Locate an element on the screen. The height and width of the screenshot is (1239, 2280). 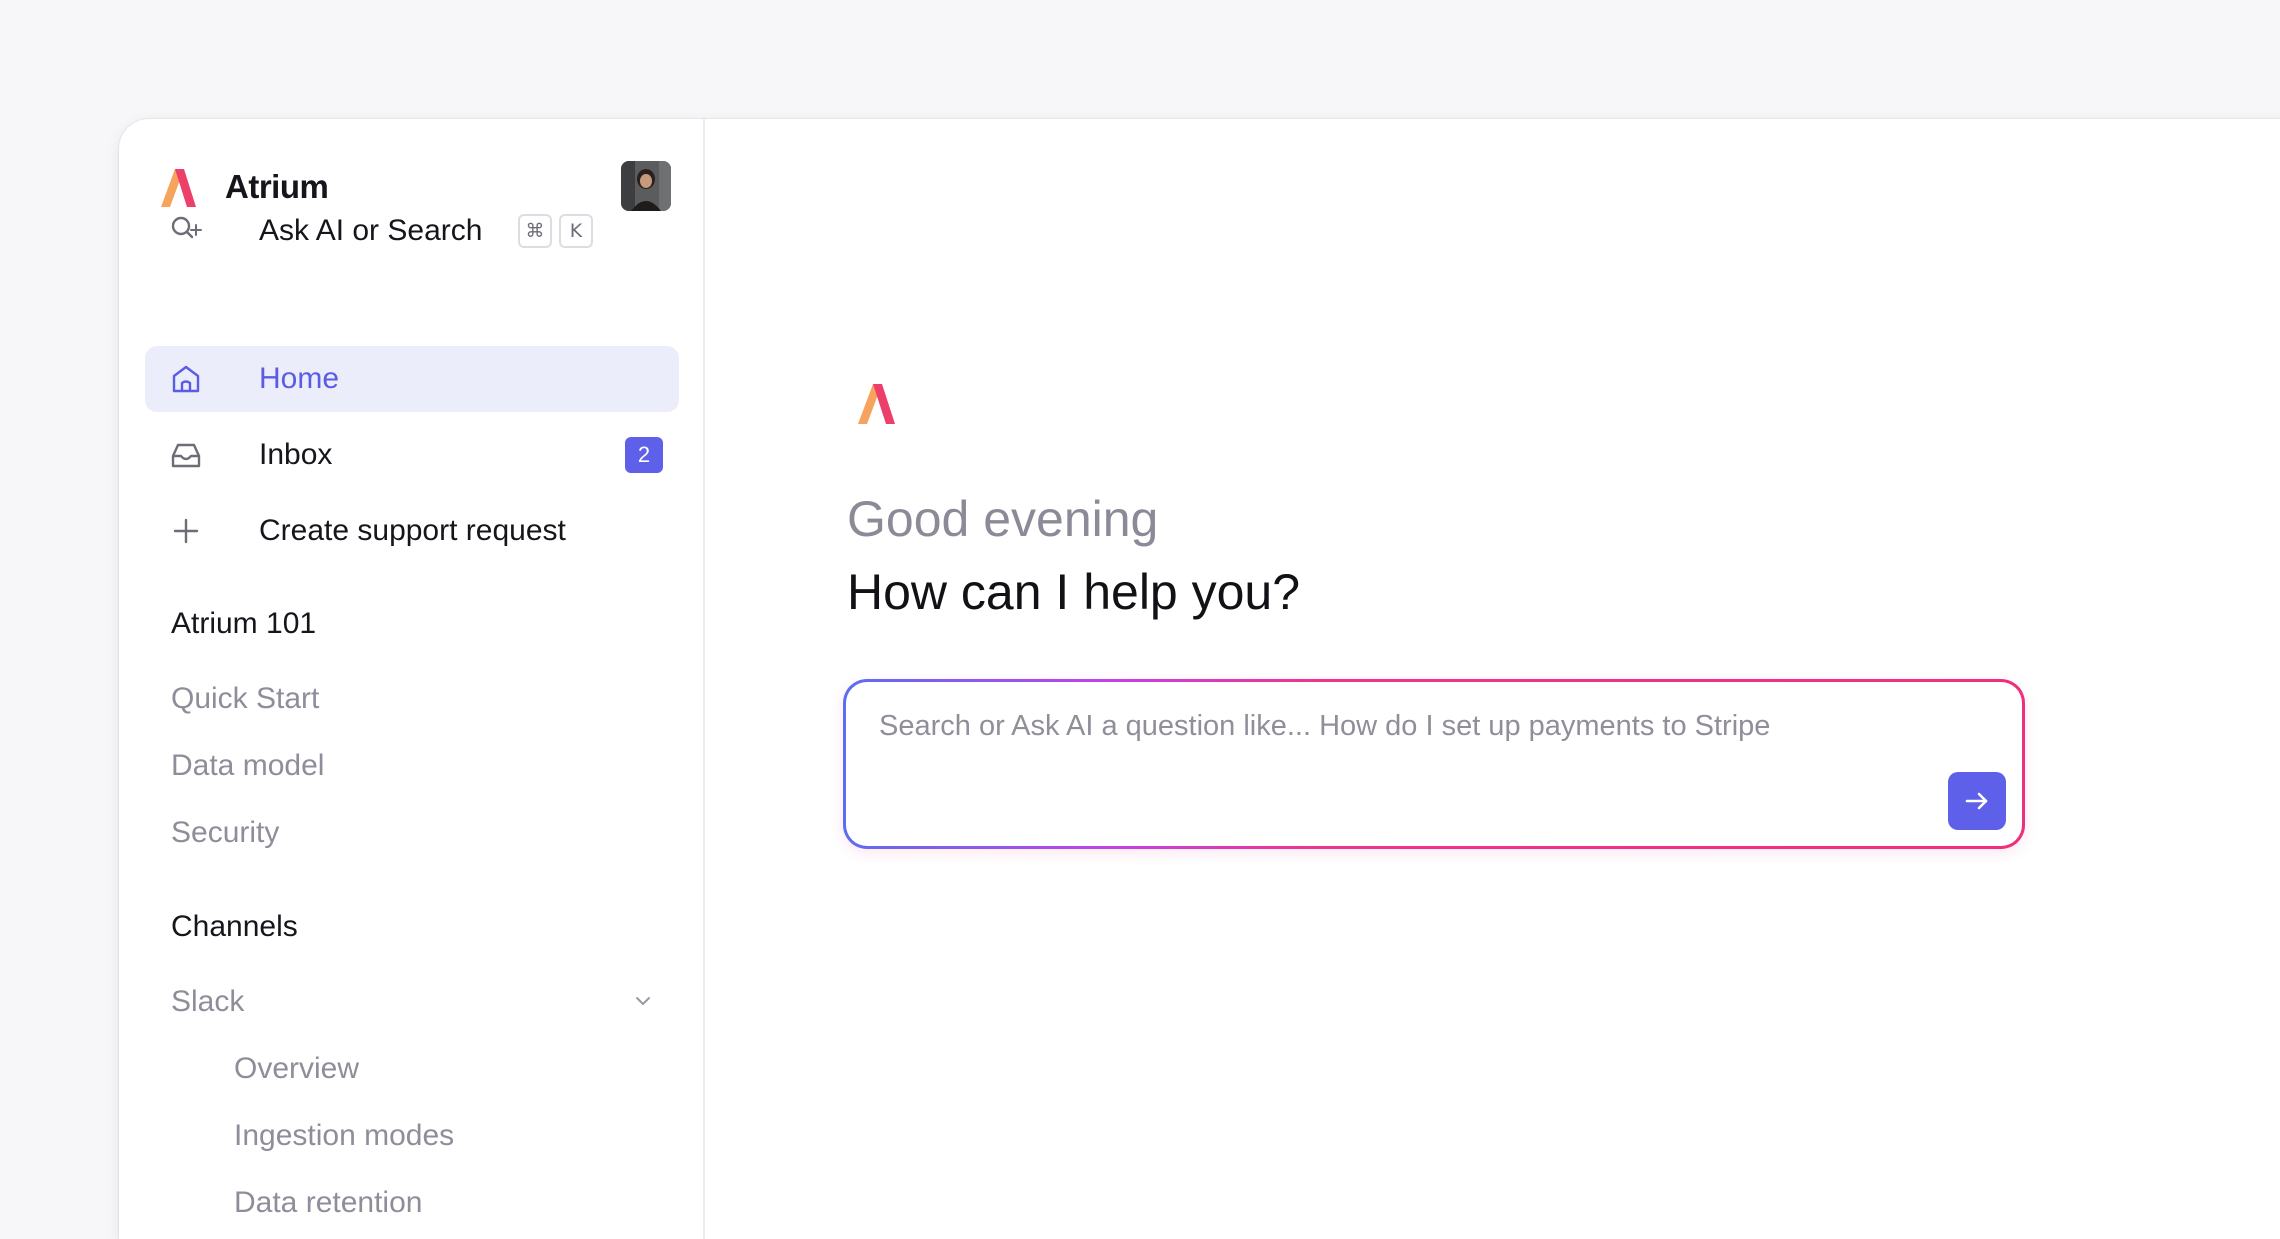
ask-ai-search-button: Ask AI or Search ⌘ K is located at coordinates (412, 231).